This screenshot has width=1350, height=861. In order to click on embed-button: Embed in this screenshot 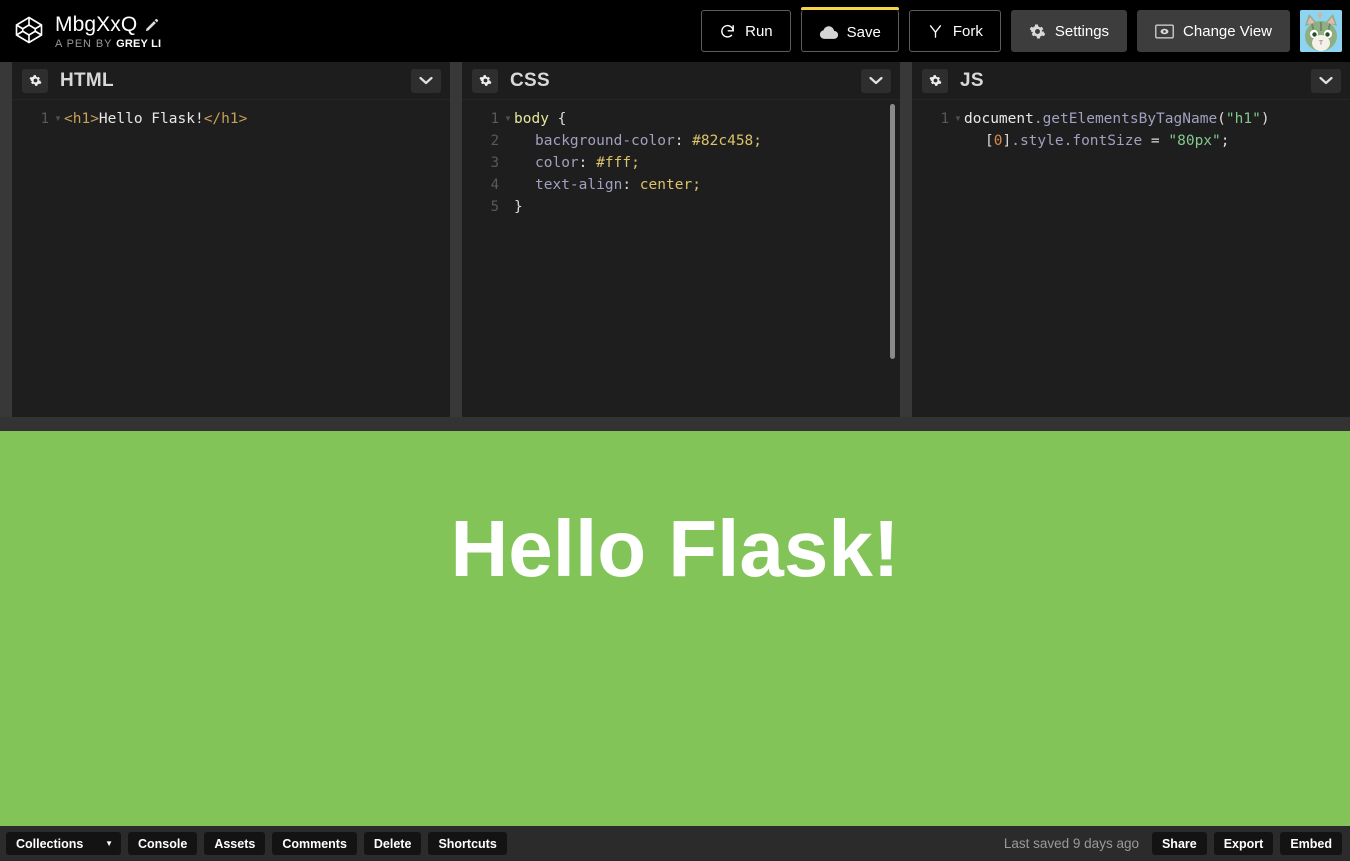, I will do `click(1311, 843)`.